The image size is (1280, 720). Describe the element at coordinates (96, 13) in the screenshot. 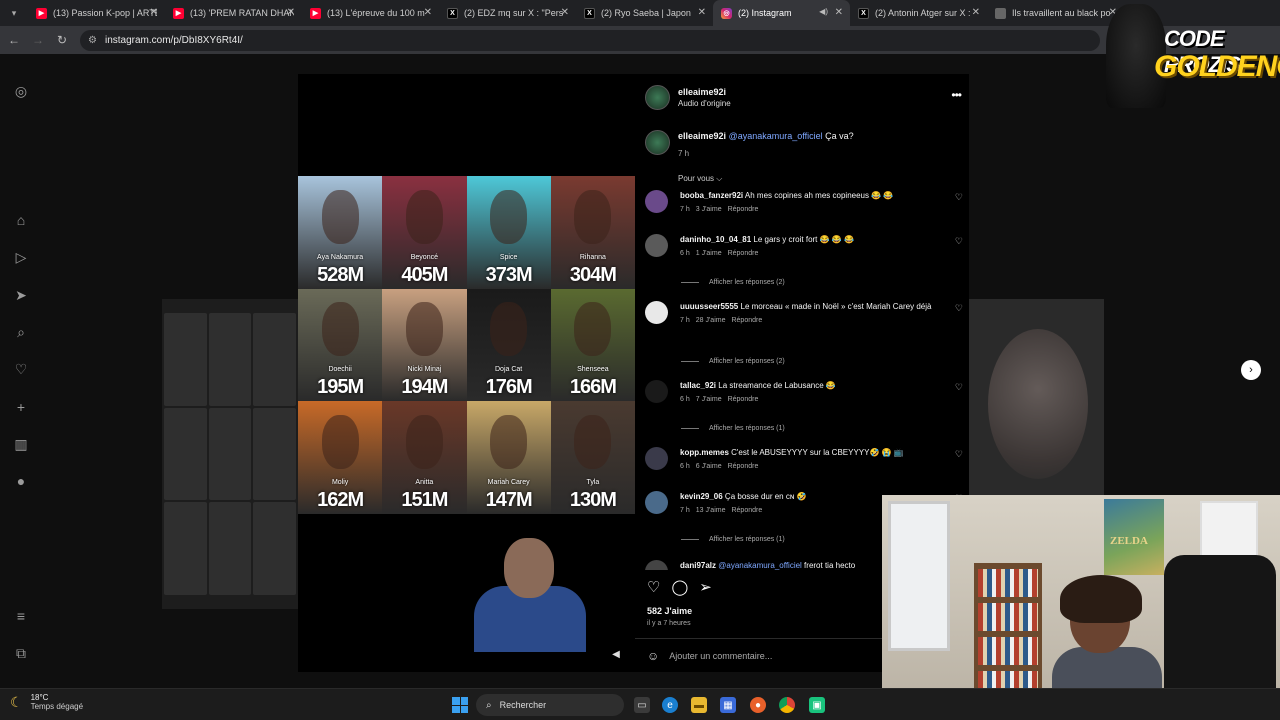

I see `browser-tab: ▶ (13) Passion K-pop | ARTE ✕` at that location.